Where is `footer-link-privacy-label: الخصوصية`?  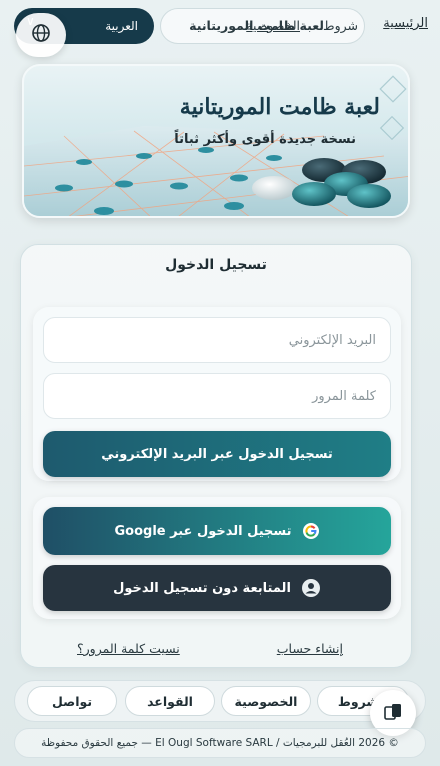
footer-link-privacy-label: الخصوصية is located at coordinates (266, 701).